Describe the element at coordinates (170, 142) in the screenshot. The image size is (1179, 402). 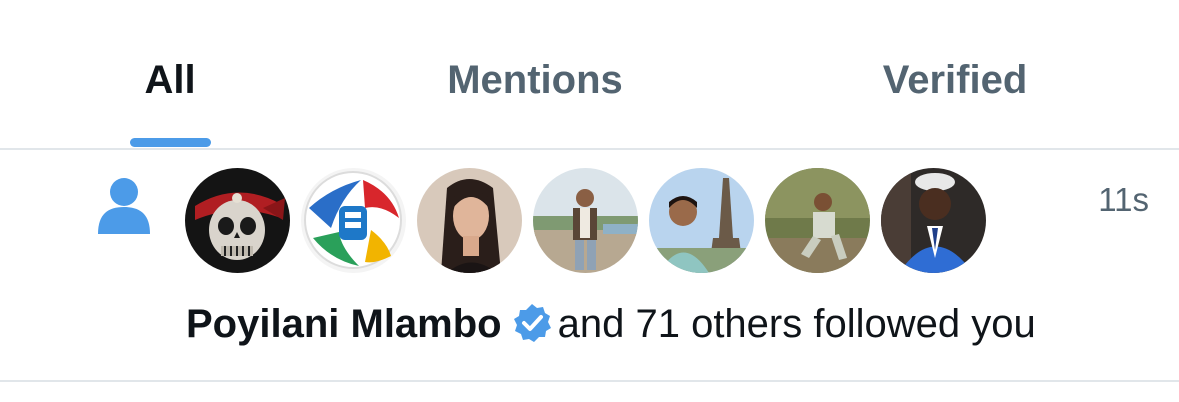
I see `active-tab-indicator` at that location.